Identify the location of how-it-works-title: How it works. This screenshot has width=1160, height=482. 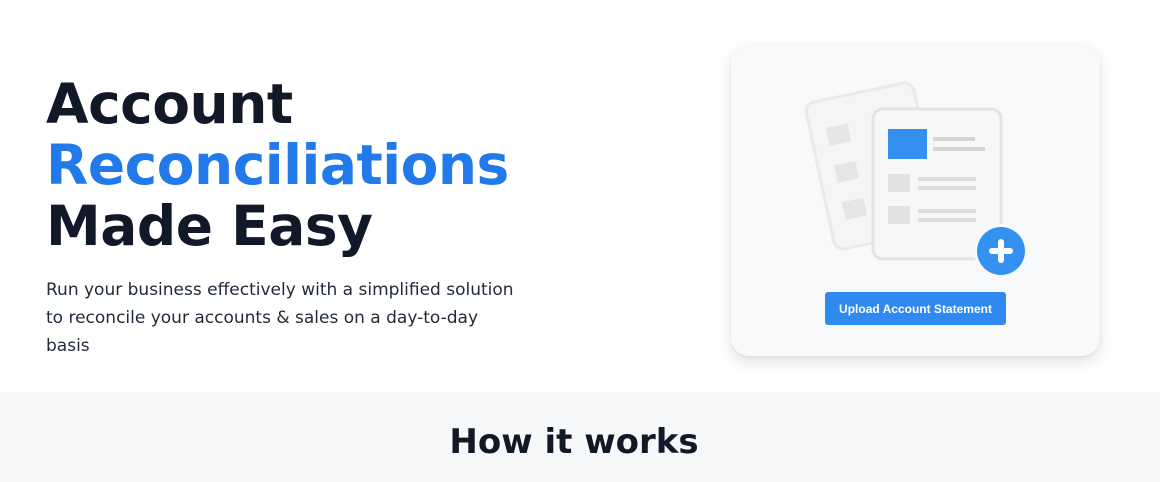
(574, 442).